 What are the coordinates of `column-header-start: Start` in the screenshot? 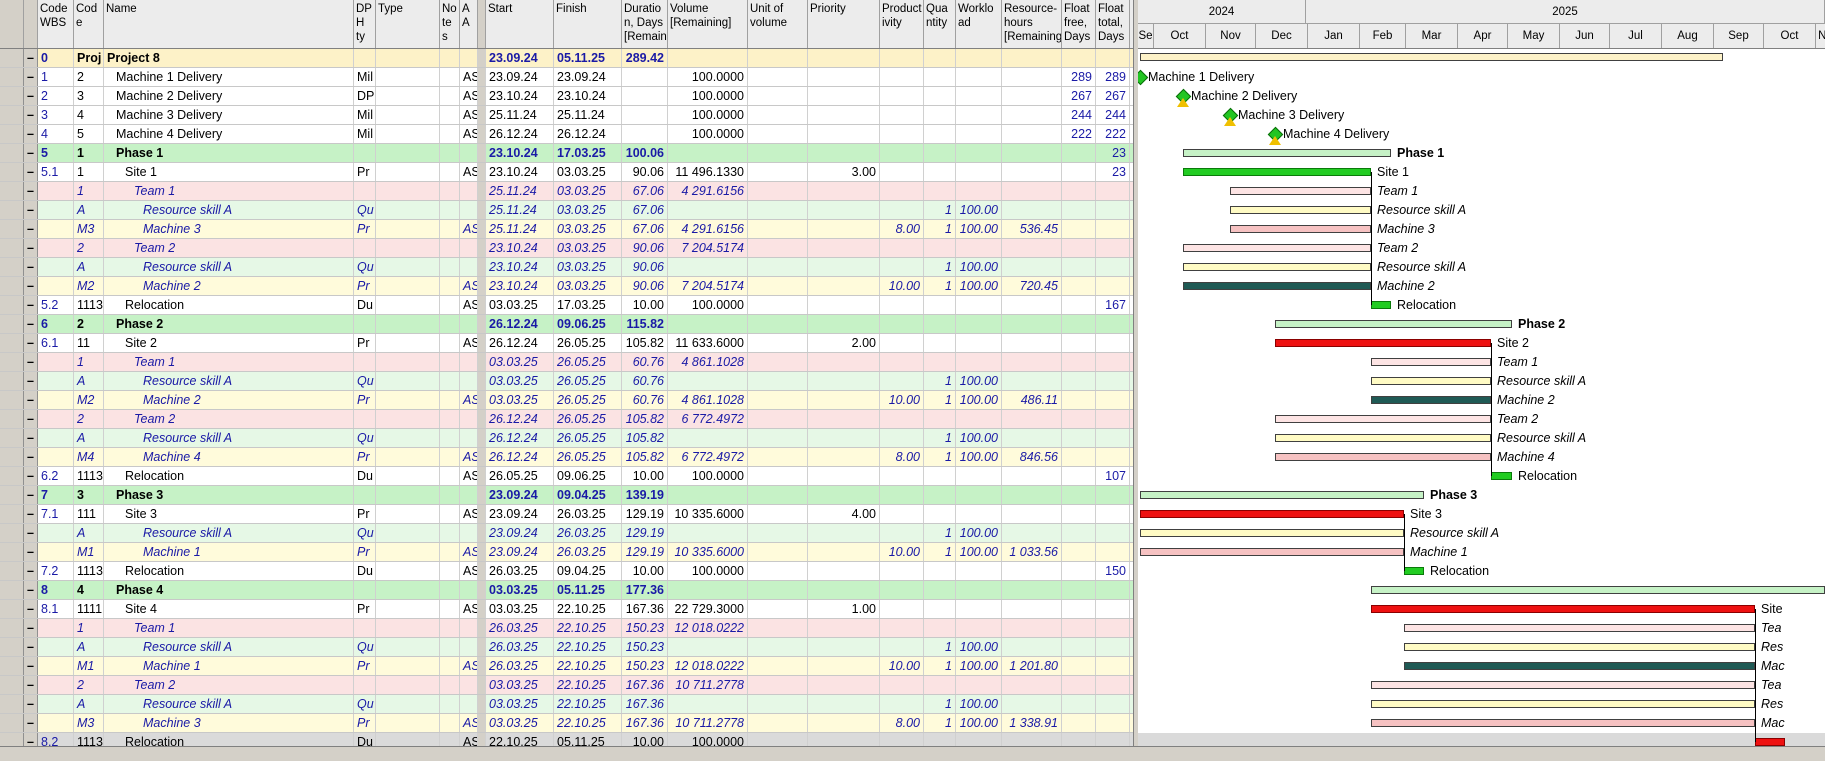 It's located at (520, 24).